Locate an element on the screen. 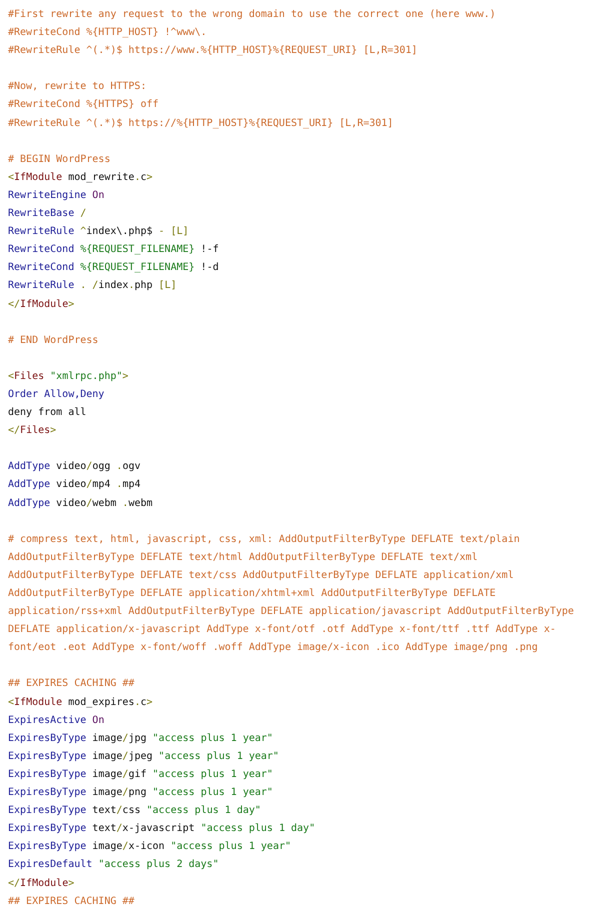 The image size is (600, 916). code-line: deny from all is located at coordinates (47, 413).